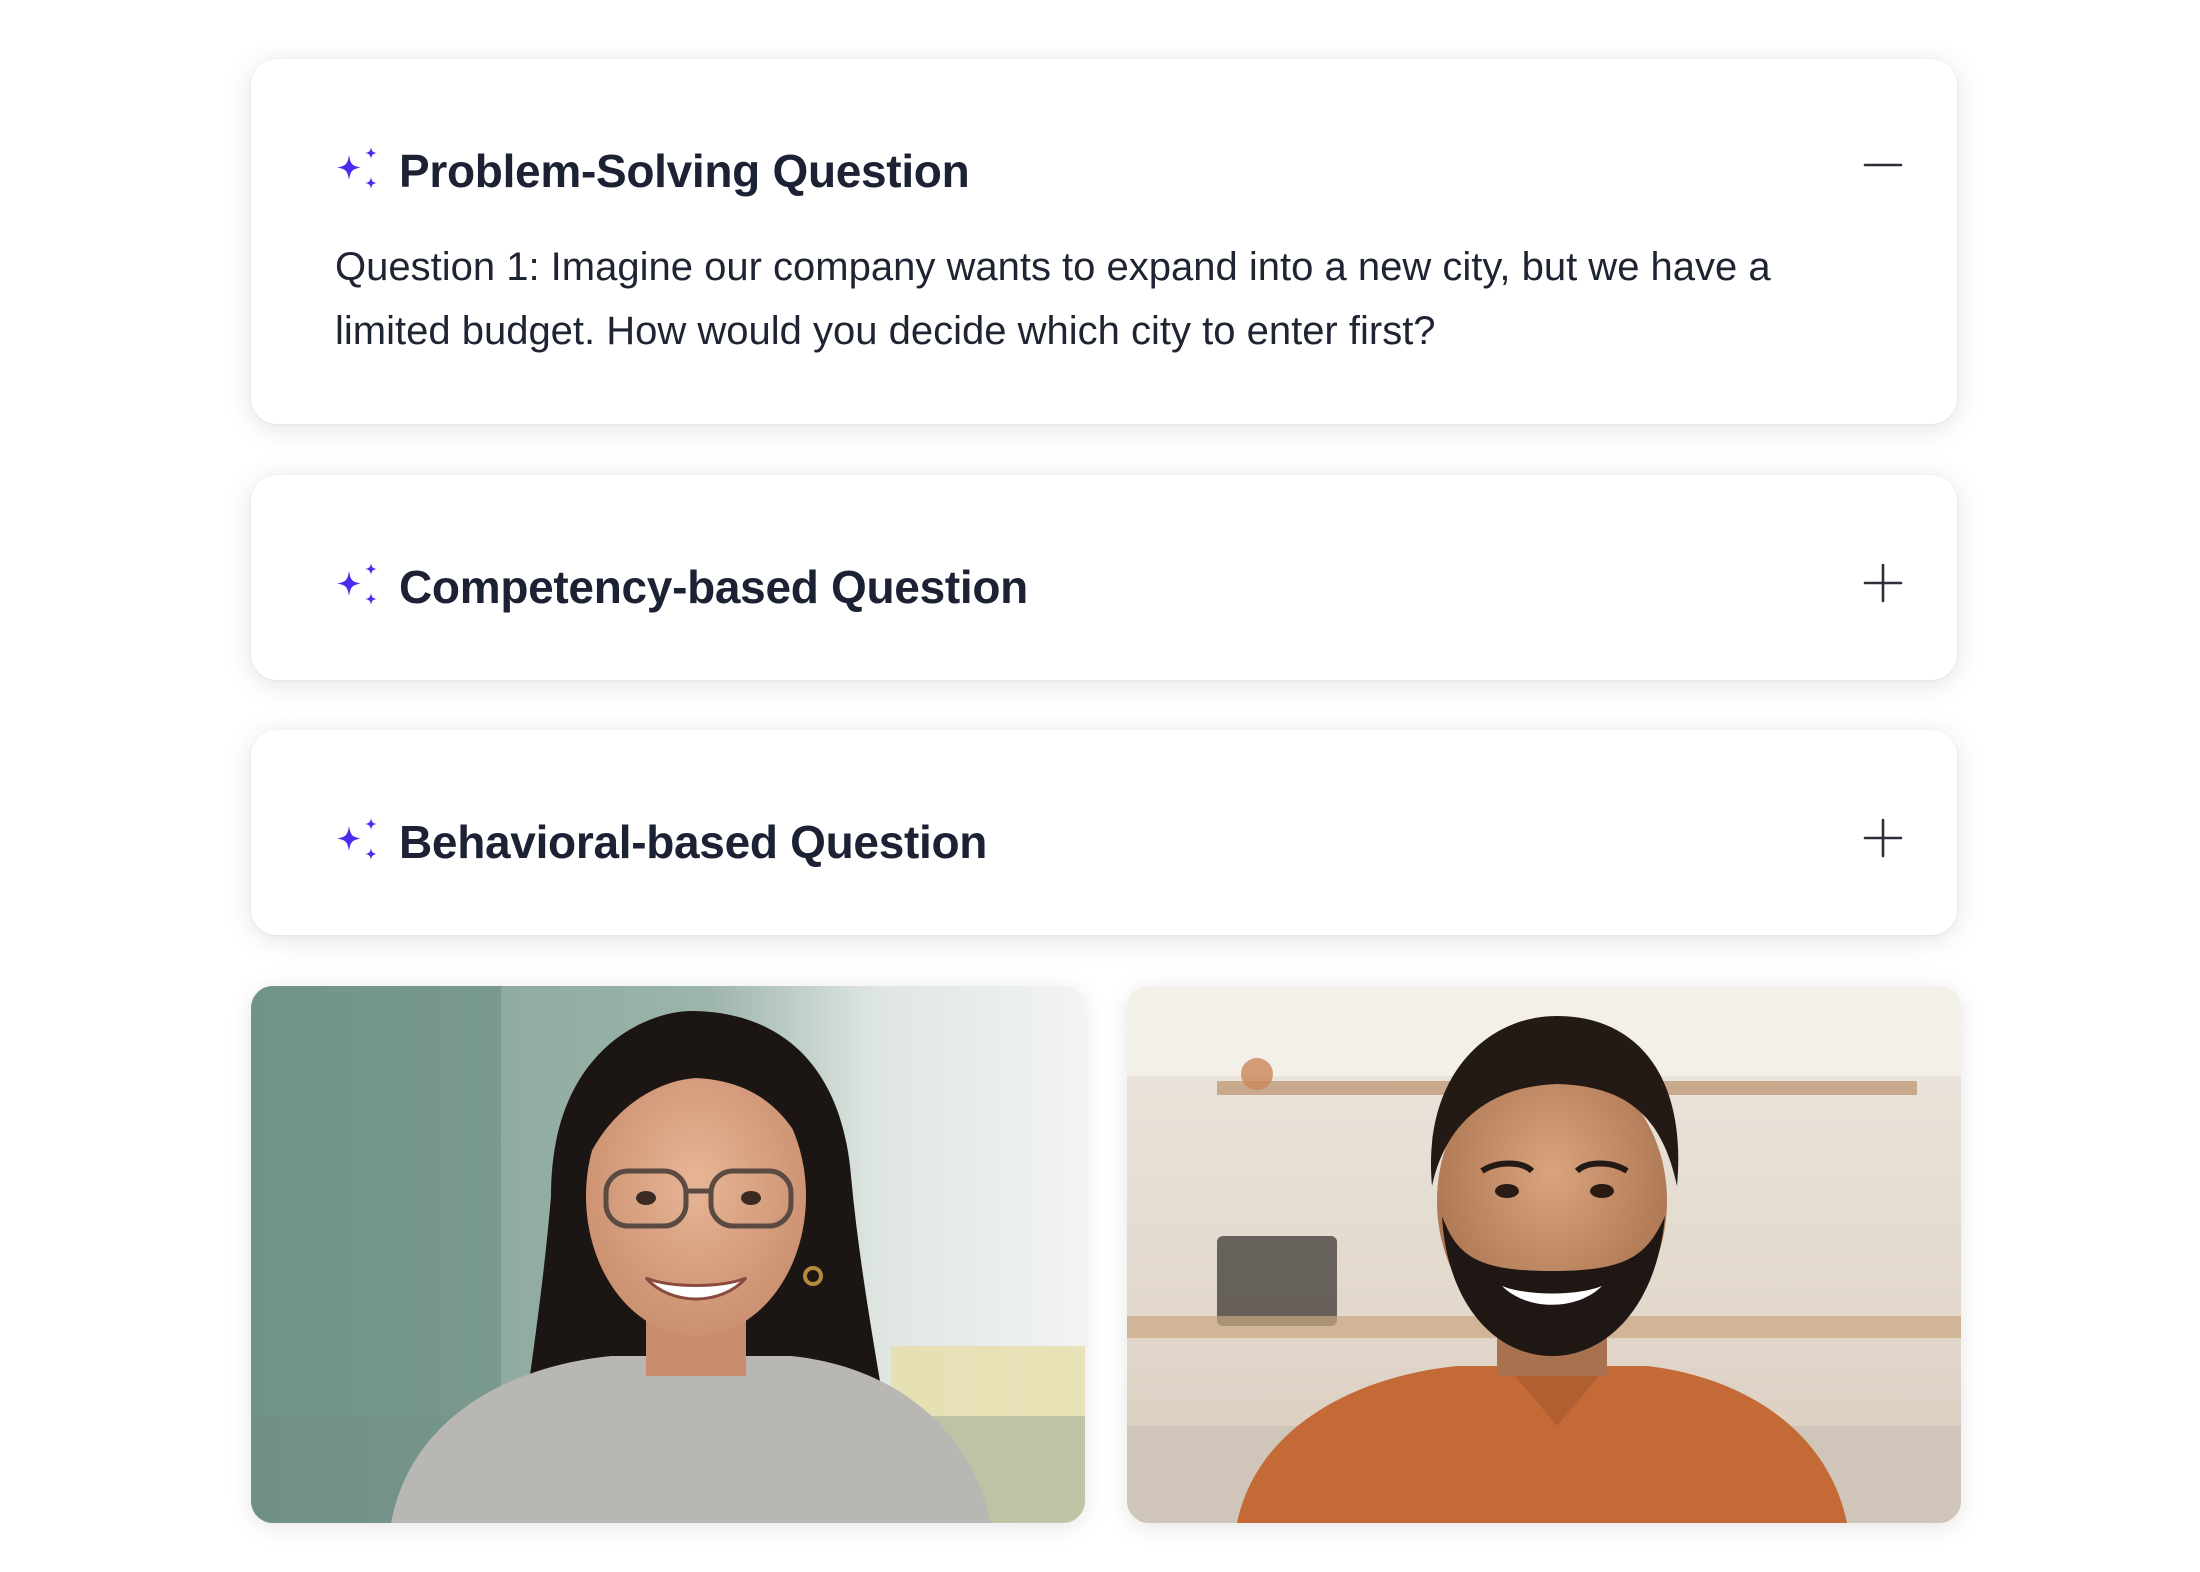 This screenshot has height=1572, width=2200. I want to click on accordion-header: Behavioral-based Question, so click(1125, 842).